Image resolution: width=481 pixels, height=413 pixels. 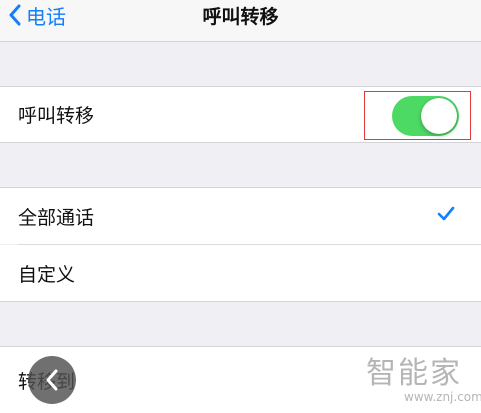 What do you see at coordinates (442, 397) in the screenshot?
I see `watermark-url: www.znj.com` at bounding box center [442, 397].